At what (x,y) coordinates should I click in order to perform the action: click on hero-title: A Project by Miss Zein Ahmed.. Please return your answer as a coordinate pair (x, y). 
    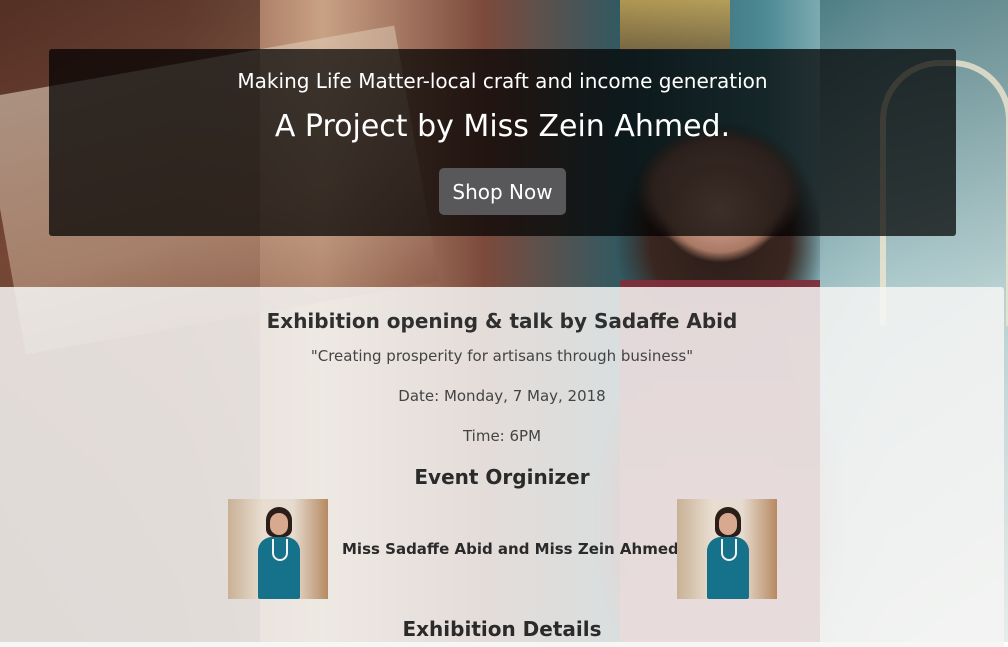
    Looking at the image, I should click on (502, 126).